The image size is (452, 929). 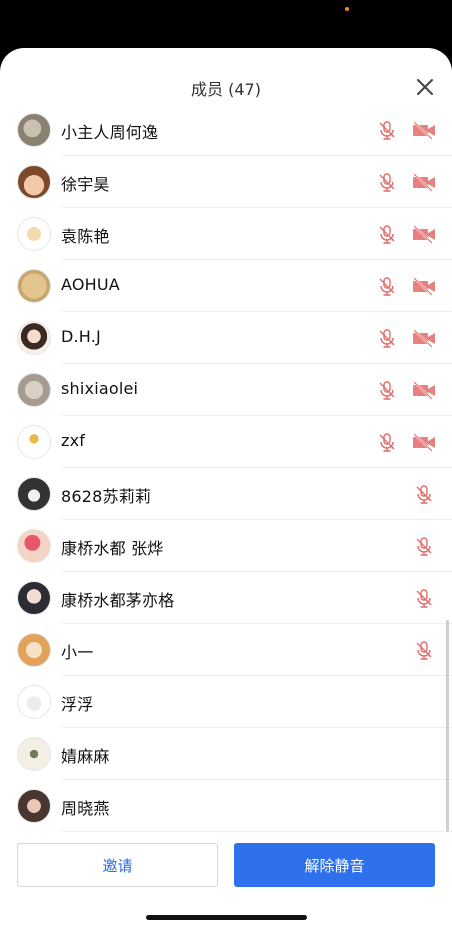 What do you see at coordinates (226, 89) in the screenshot?
I see `page-title: 成员 (47)` at bounding box center [226, 89].